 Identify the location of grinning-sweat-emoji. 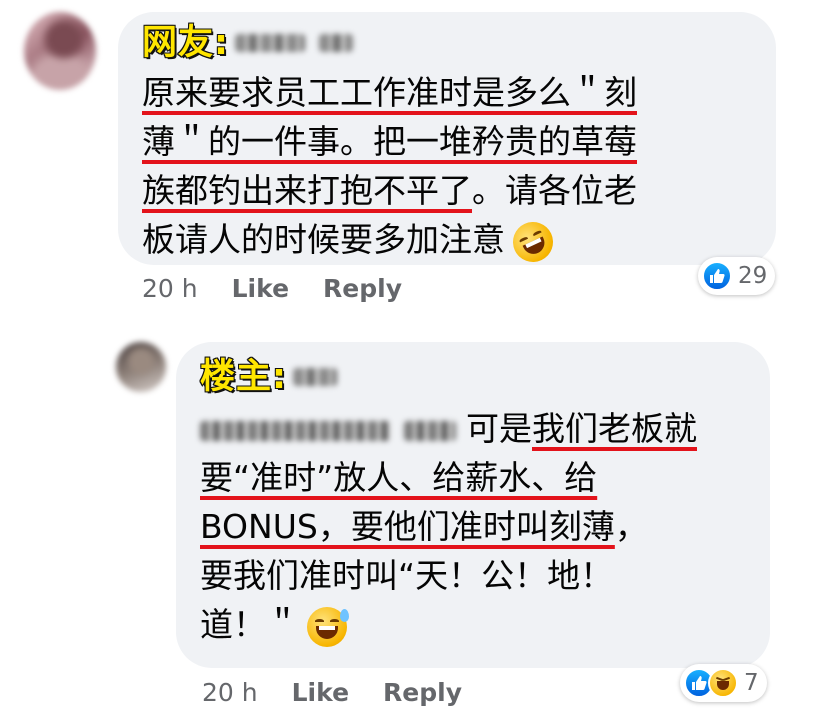
(328, 626).